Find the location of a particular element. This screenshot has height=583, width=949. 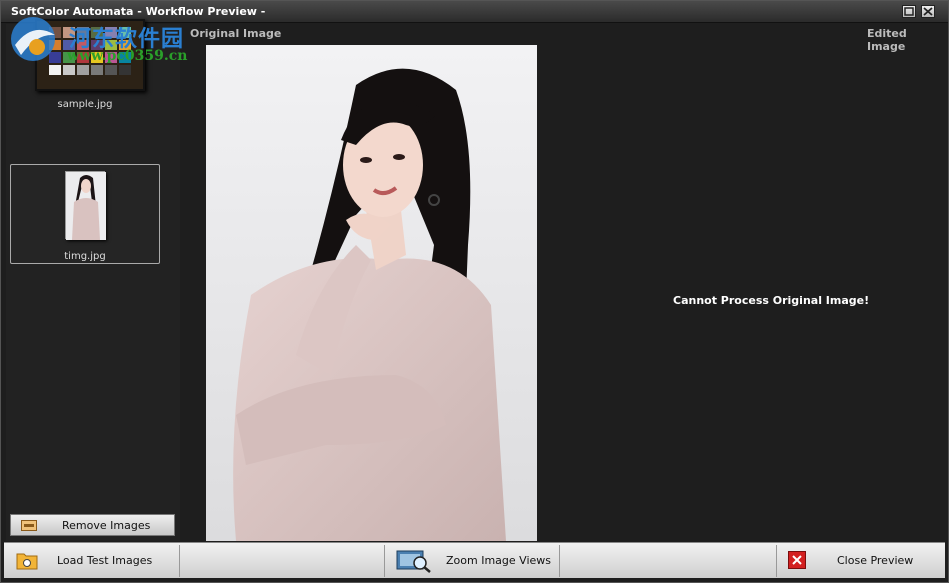

thumbnail-label: timg.jpg is located at coordinates (85, 256).